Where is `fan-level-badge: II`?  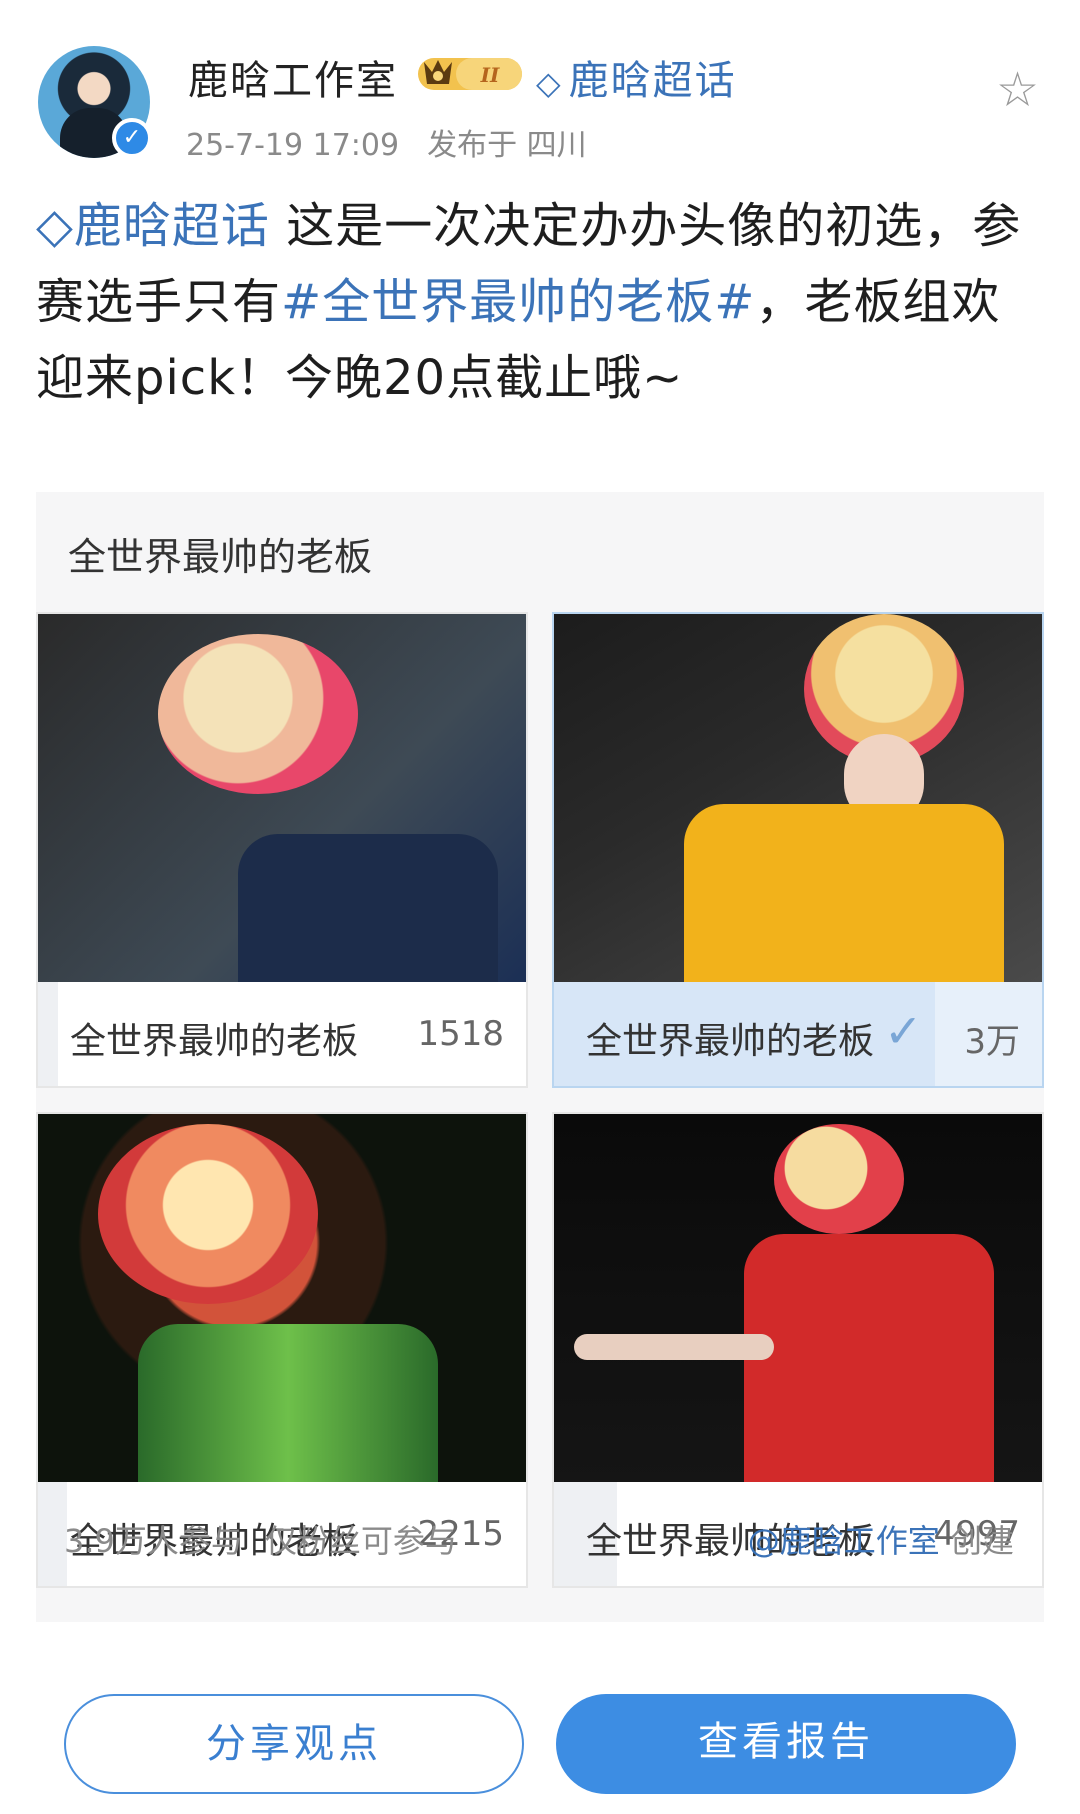
fan-level-badge: II is located at coordinates (470, 73).